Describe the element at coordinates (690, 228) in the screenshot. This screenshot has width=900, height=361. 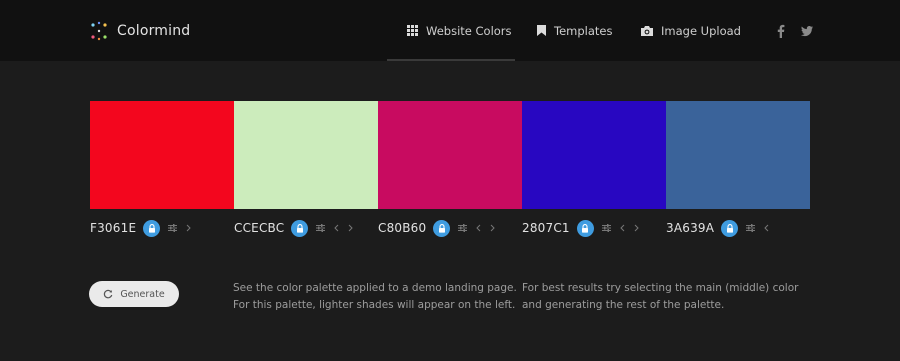
I see `hex-code: 3A639A` at that location.